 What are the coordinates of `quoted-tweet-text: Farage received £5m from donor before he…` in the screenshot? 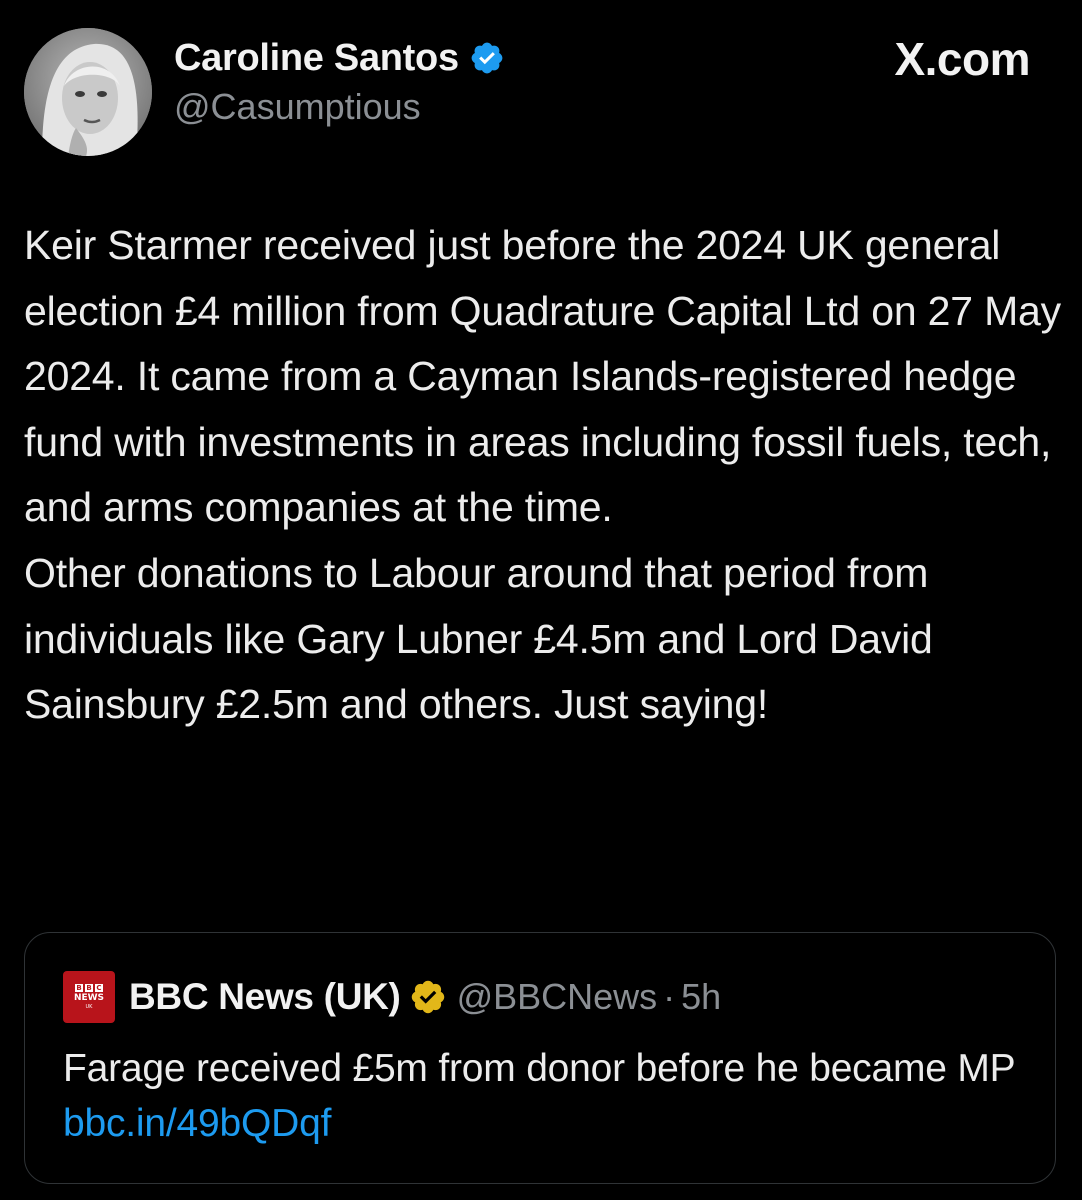 It's located at (543, 1096).